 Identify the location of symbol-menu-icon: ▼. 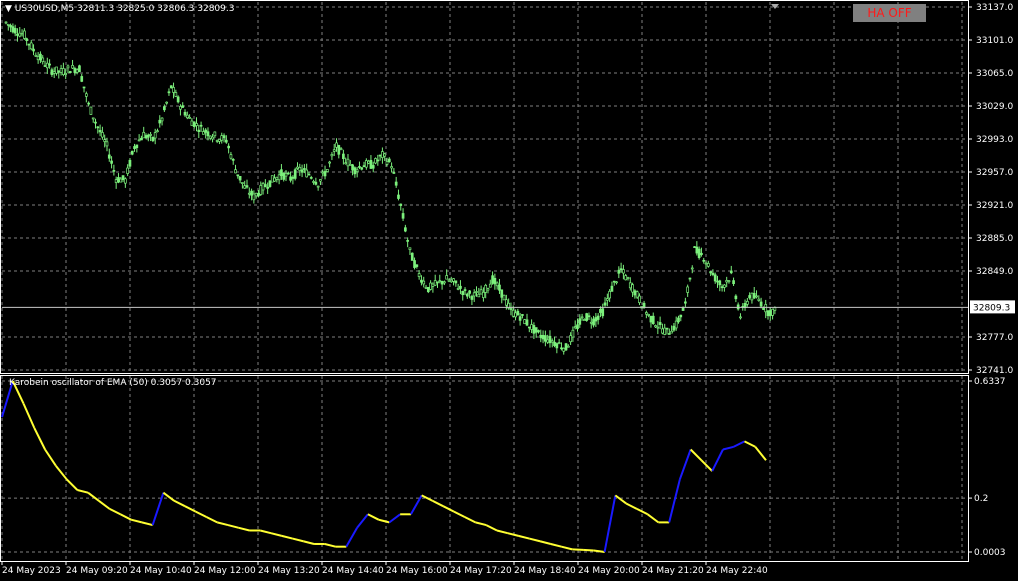
(8, 9).